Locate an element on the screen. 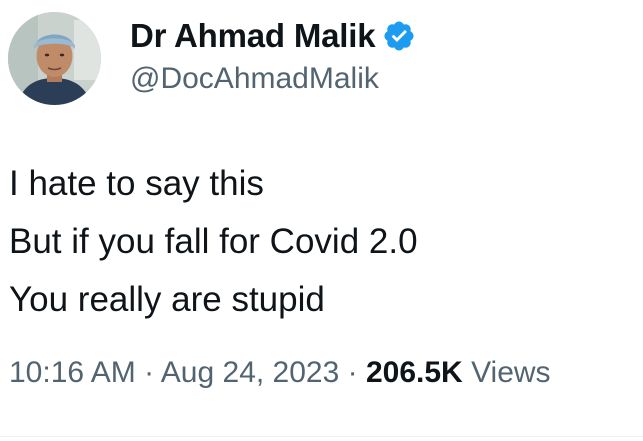 The image size is (643, 441). avatar is located at coordinates (54, 58).